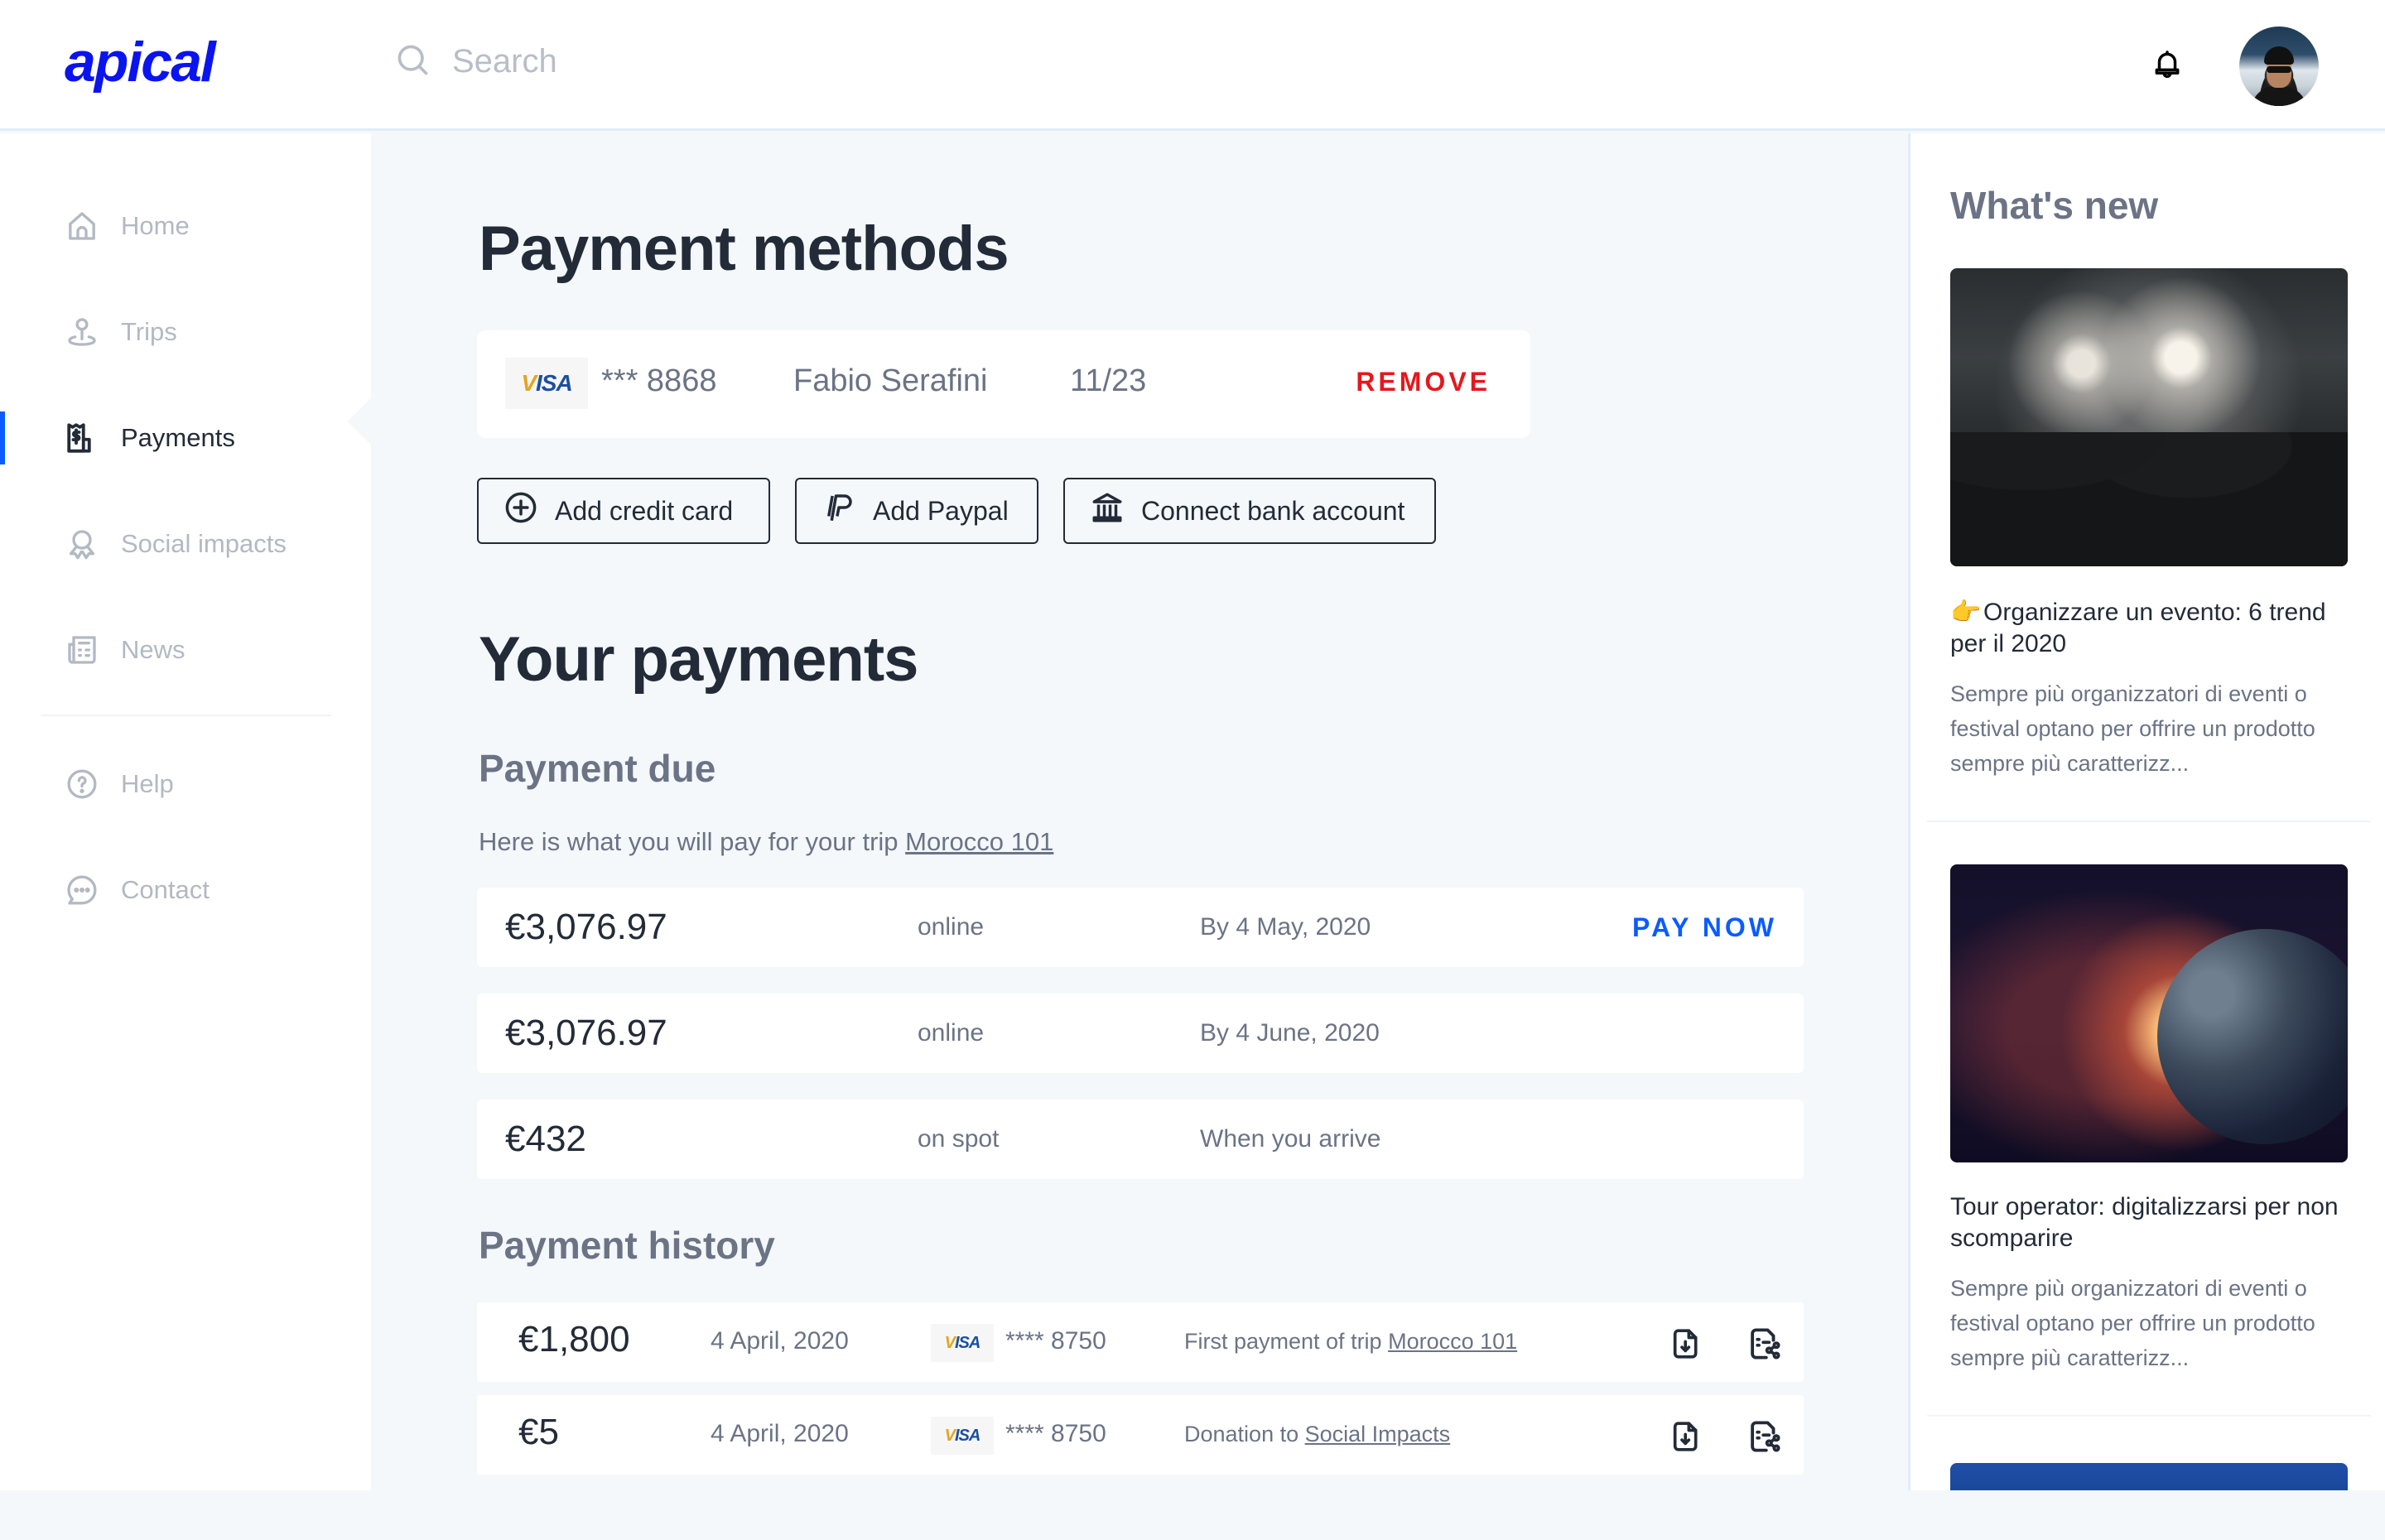 Image resolution: width=2385 pixels, height=1540 pixels. I want to click on history-description: First payment of trip Morocco 101, so click(1350, 1342).